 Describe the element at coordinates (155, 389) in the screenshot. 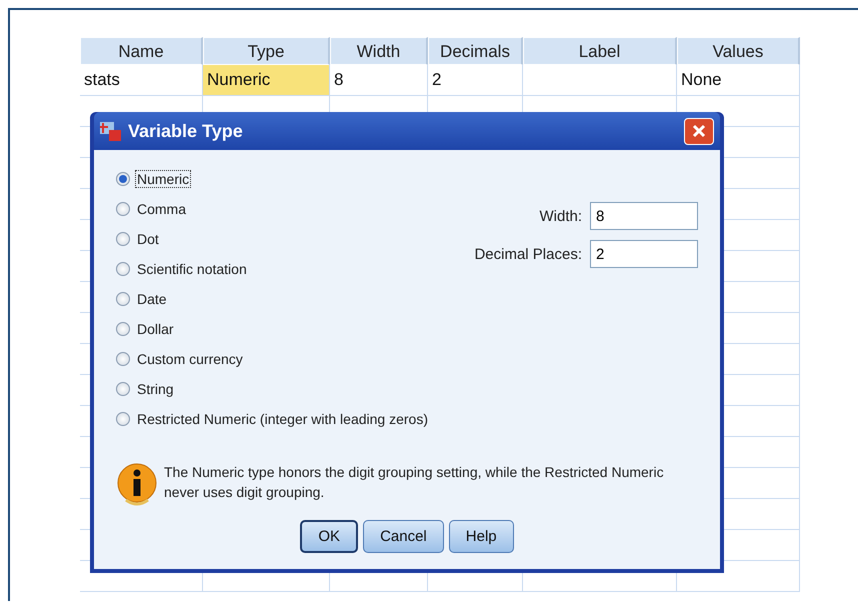

I see `radio-label: String` at that location.